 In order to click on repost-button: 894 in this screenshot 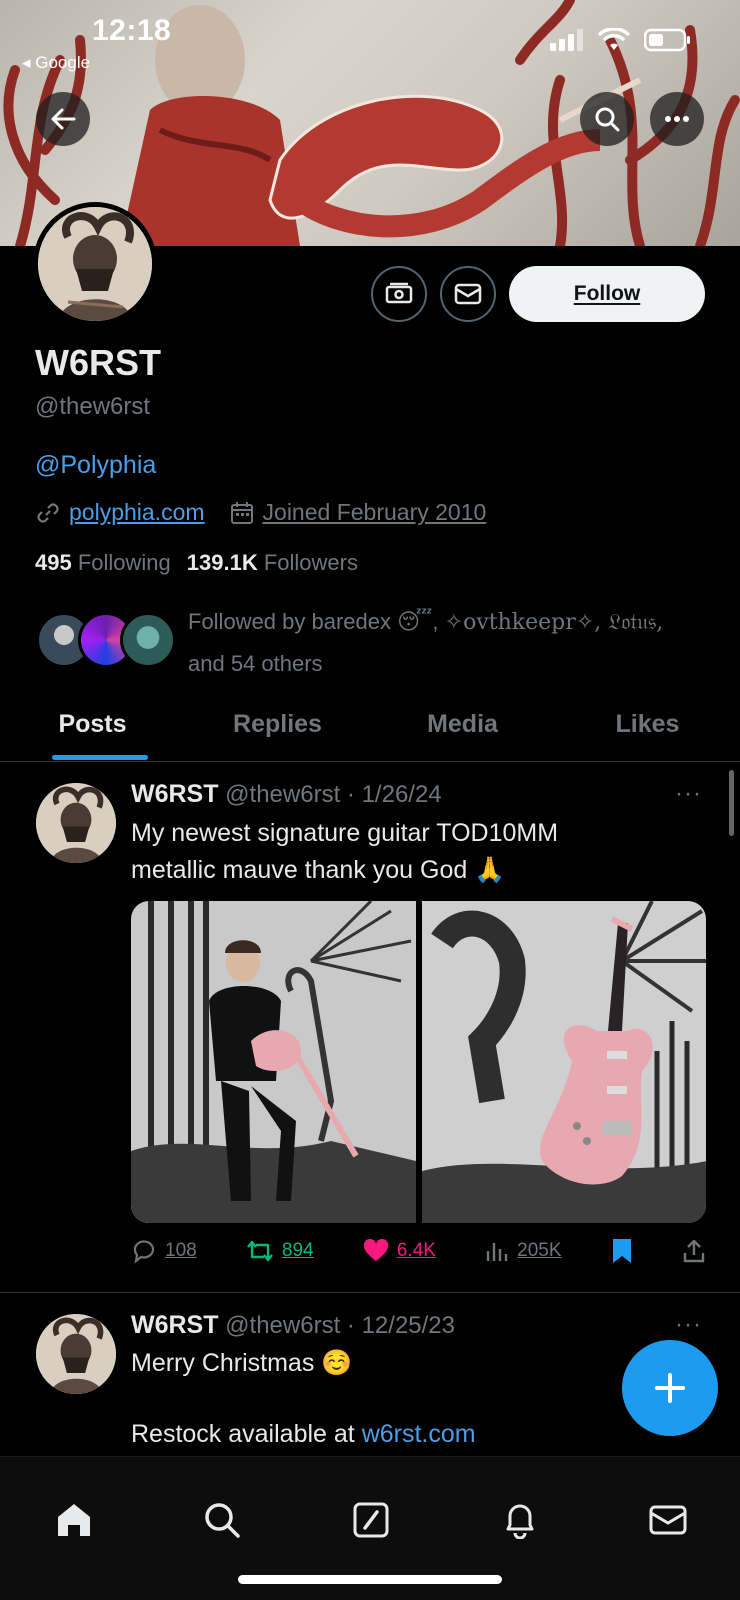, I will do `click(280, 1251)`.